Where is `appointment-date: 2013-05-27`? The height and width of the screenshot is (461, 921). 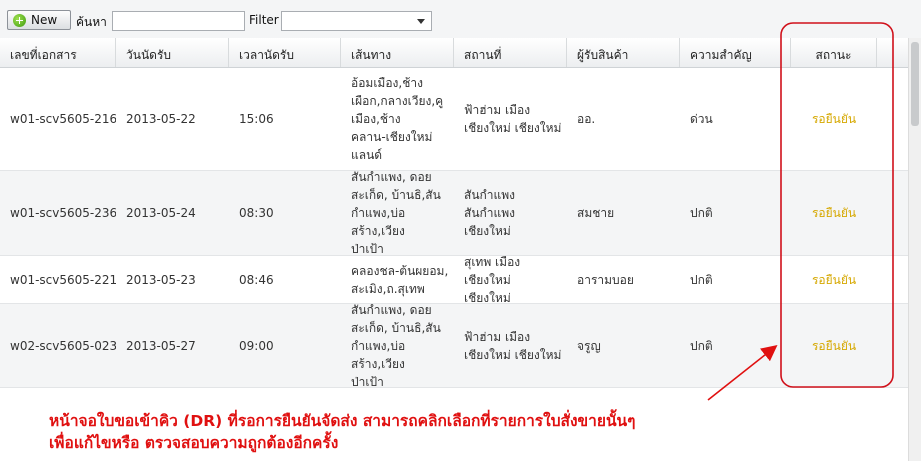
appointment-date: 2013-05-27 is located at coordinates (161, 345).